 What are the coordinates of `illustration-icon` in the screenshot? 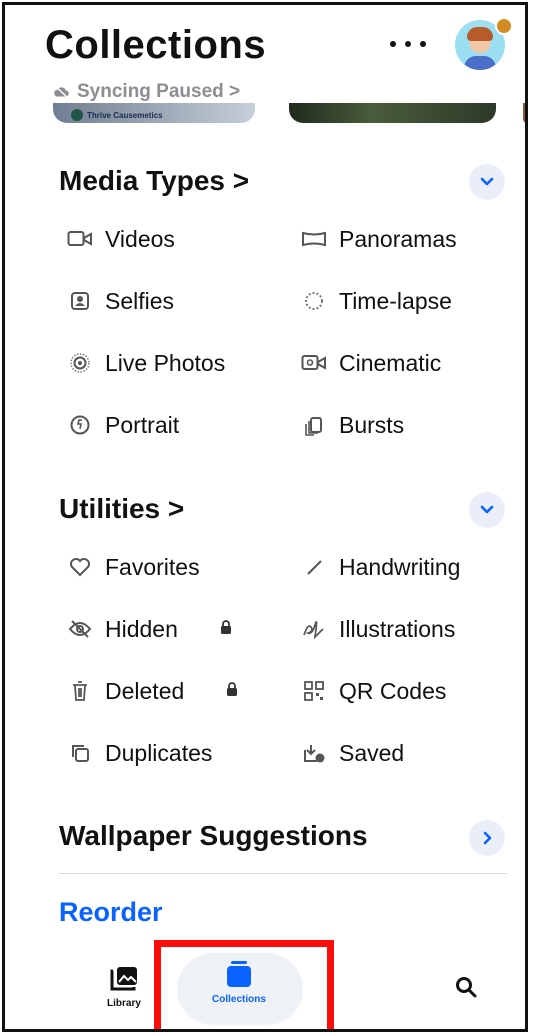 It's located at (314, 629).